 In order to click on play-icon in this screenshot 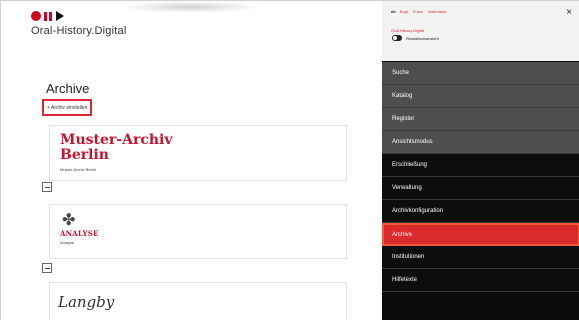, I will do `click(60, 16)`.